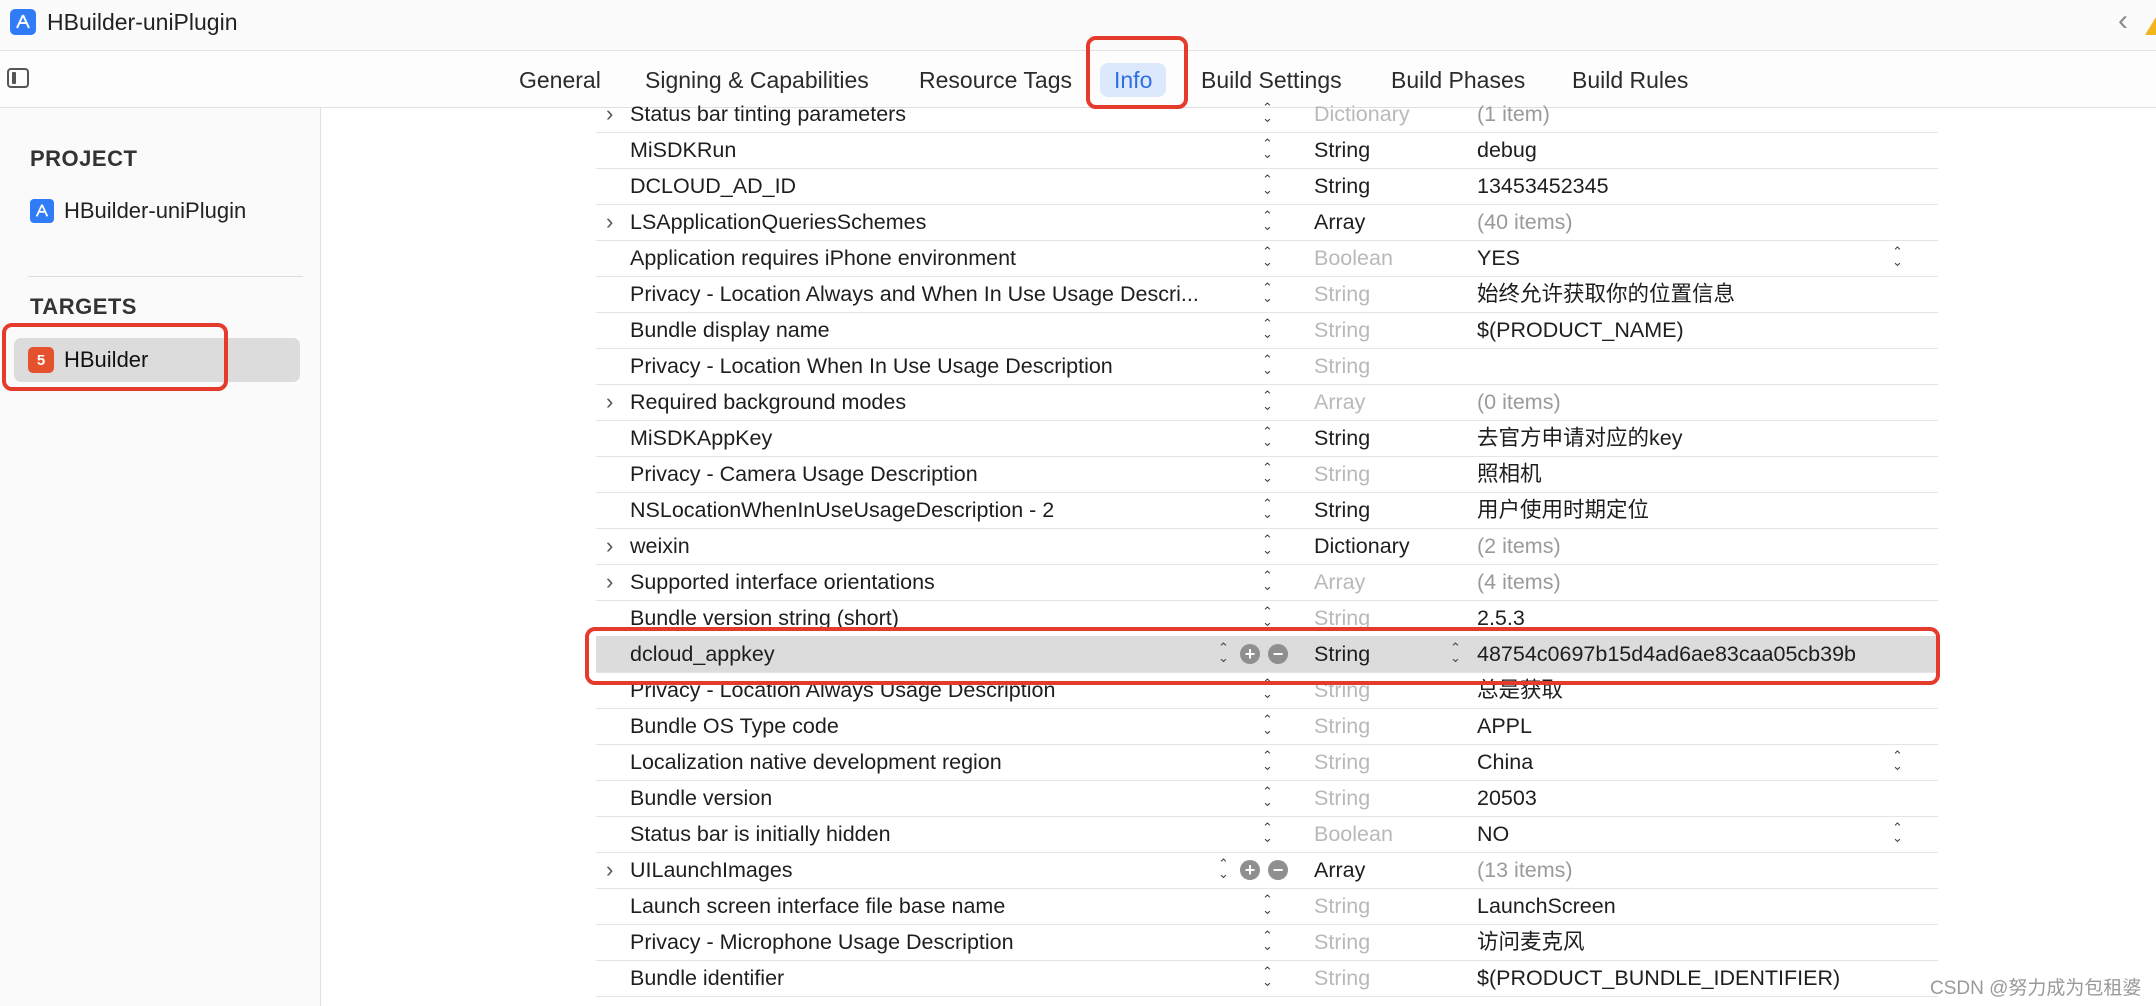 Image resolution: width=2156 pixels, height=1006 pixels. I want to click on plist-row: Bundle OS Type code ⌃ ⌄ String APPL, so click(1267, 726).